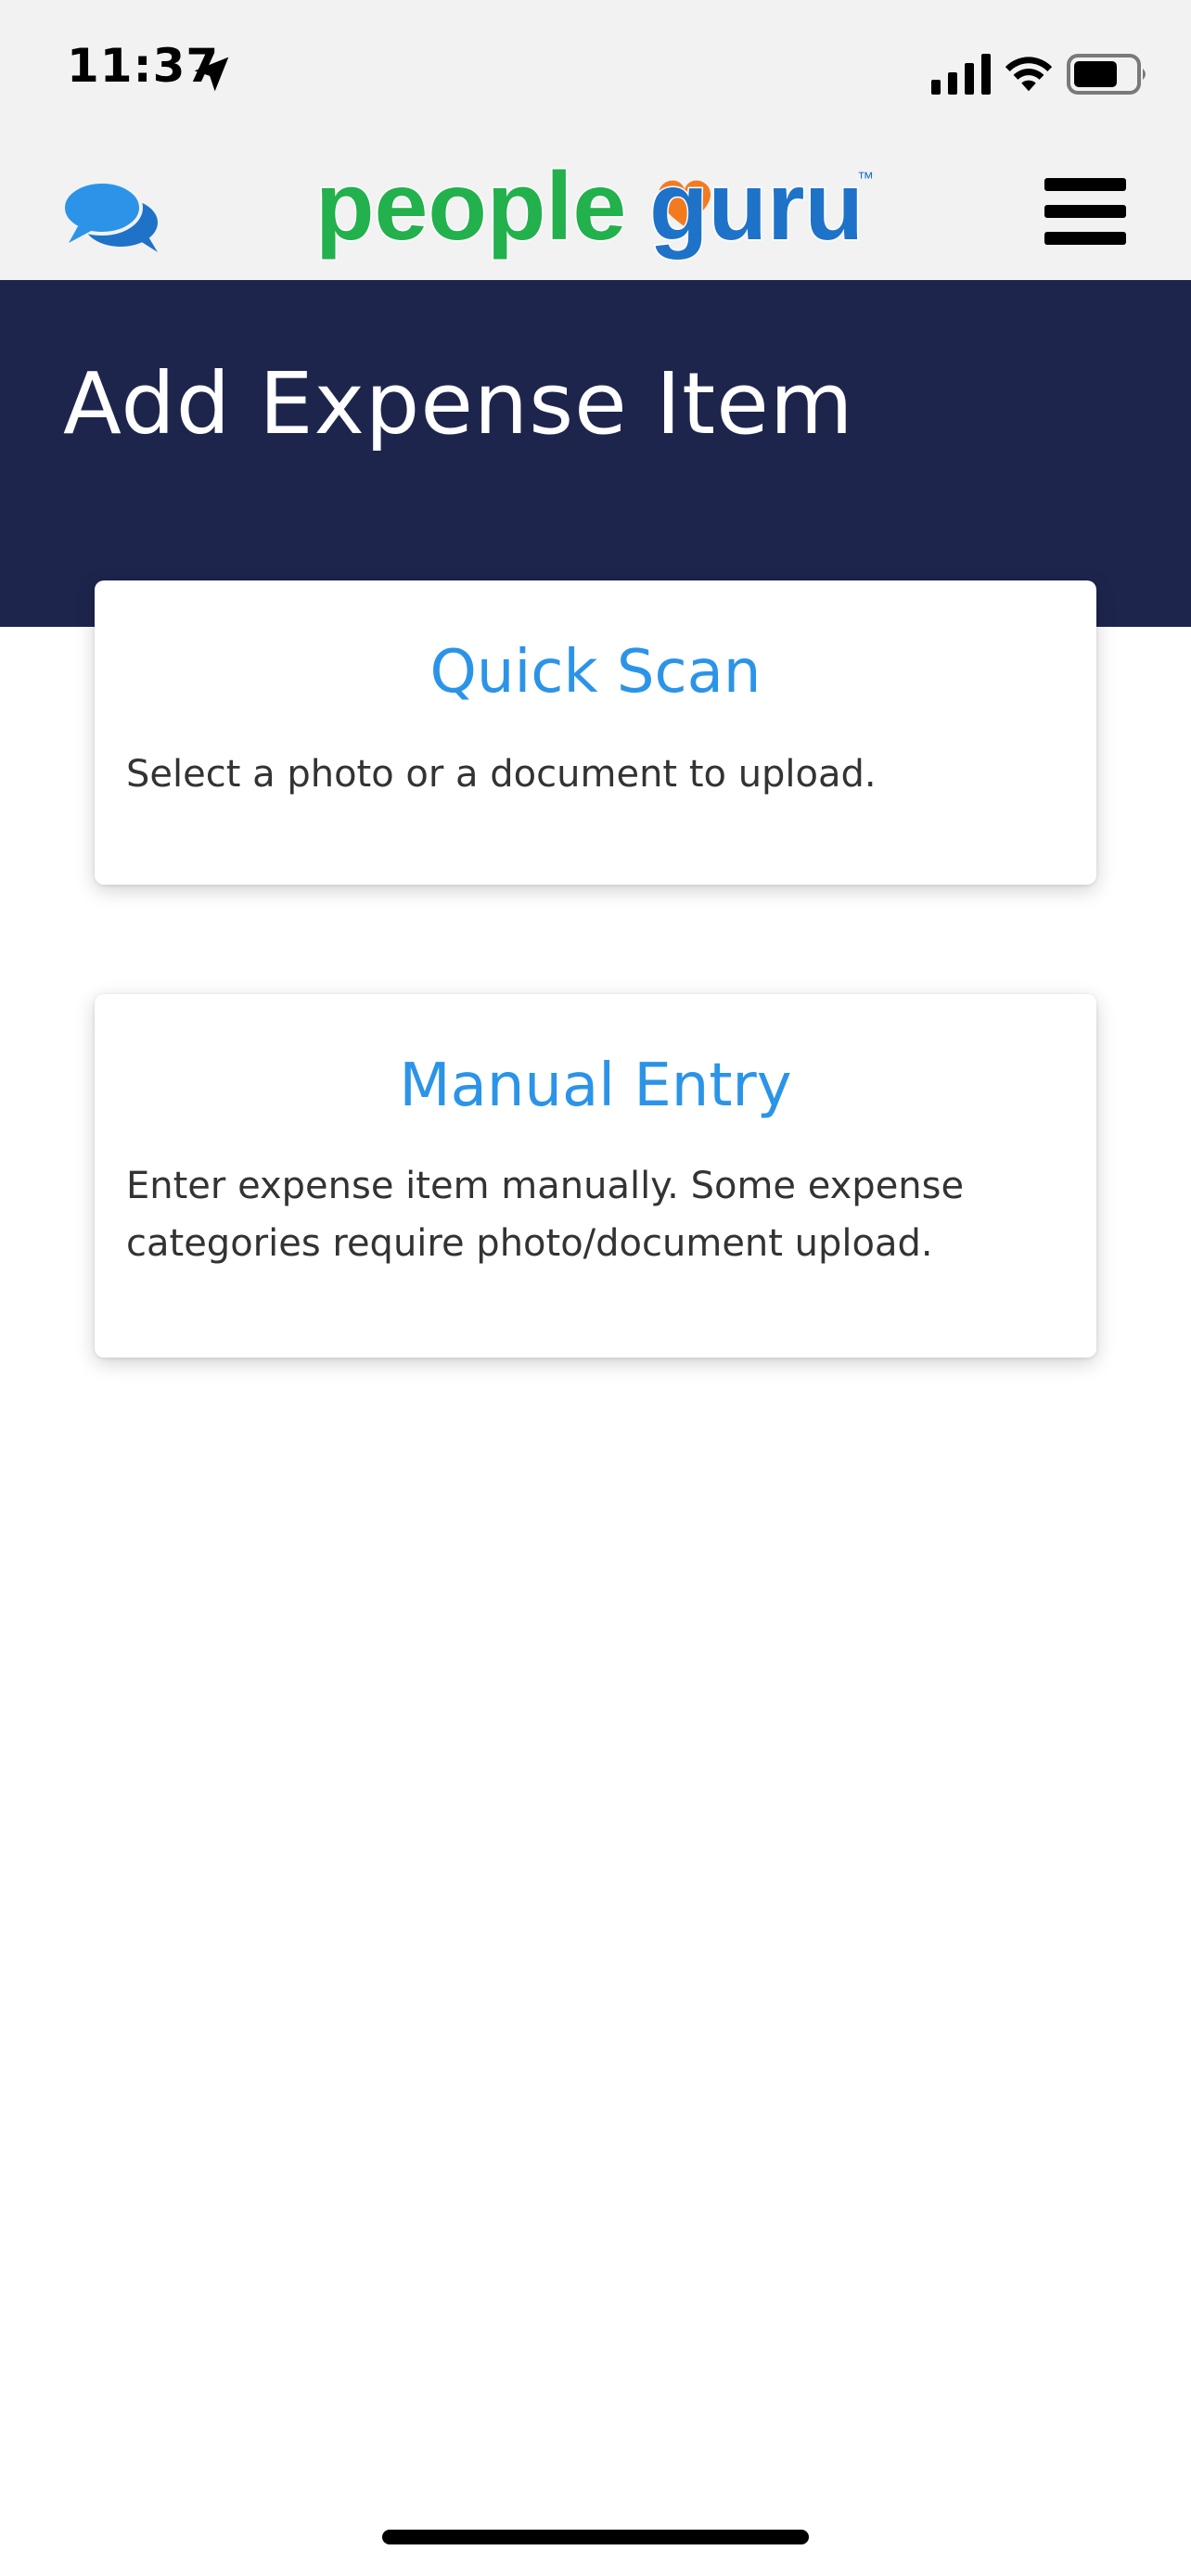 This screenshot has height=2576, width=1191. What do you see at coordinates (756, 207) in the screenshot?
I see `logo-text-guru: guru` at bounding box center [756, 207].